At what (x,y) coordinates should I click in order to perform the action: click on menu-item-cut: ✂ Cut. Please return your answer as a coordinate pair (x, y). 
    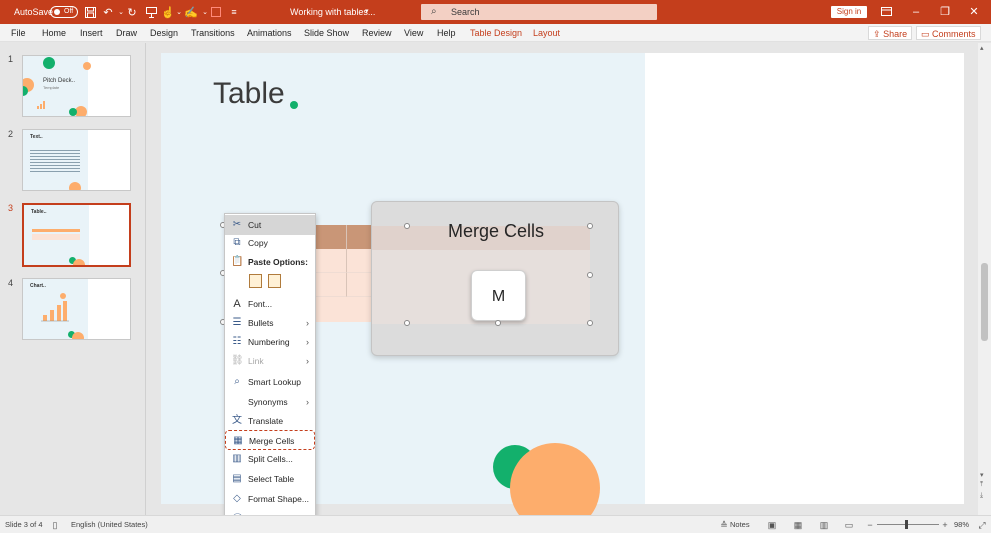
    Looking at the image, I should click on (270, 225).